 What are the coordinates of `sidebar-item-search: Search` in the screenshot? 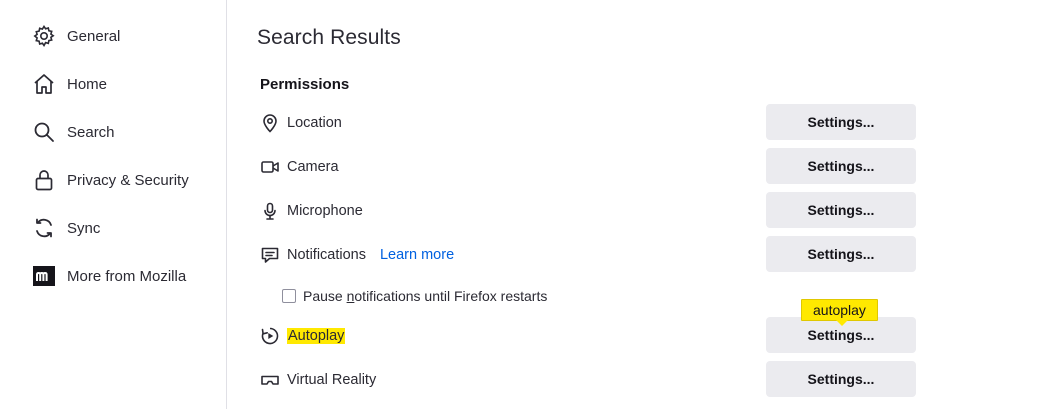 It's located at (127, 132).